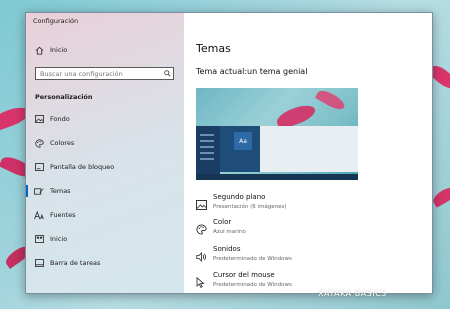 The image size is (450, 309). What do you see at coordinates (105, 119) in the screenshot?
I see `sidebar-item-fondo: Fondo` at bounding box center [105, 119].